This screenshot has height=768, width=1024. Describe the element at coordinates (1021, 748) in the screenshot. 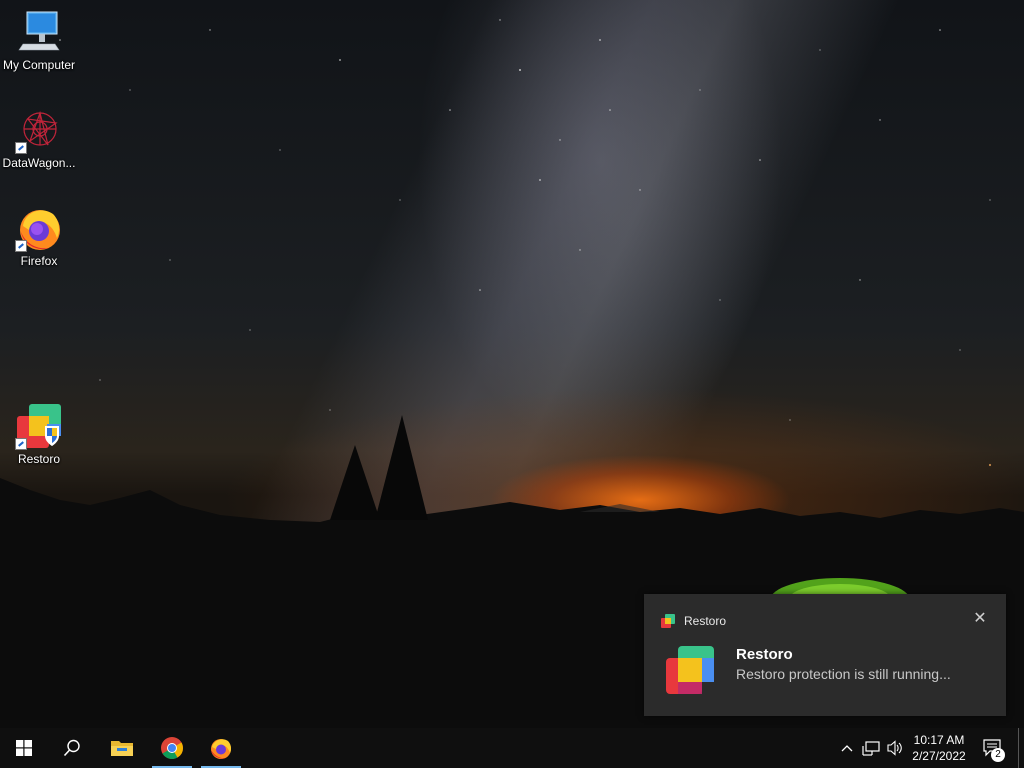

I see `show-desktop-button` at that location.